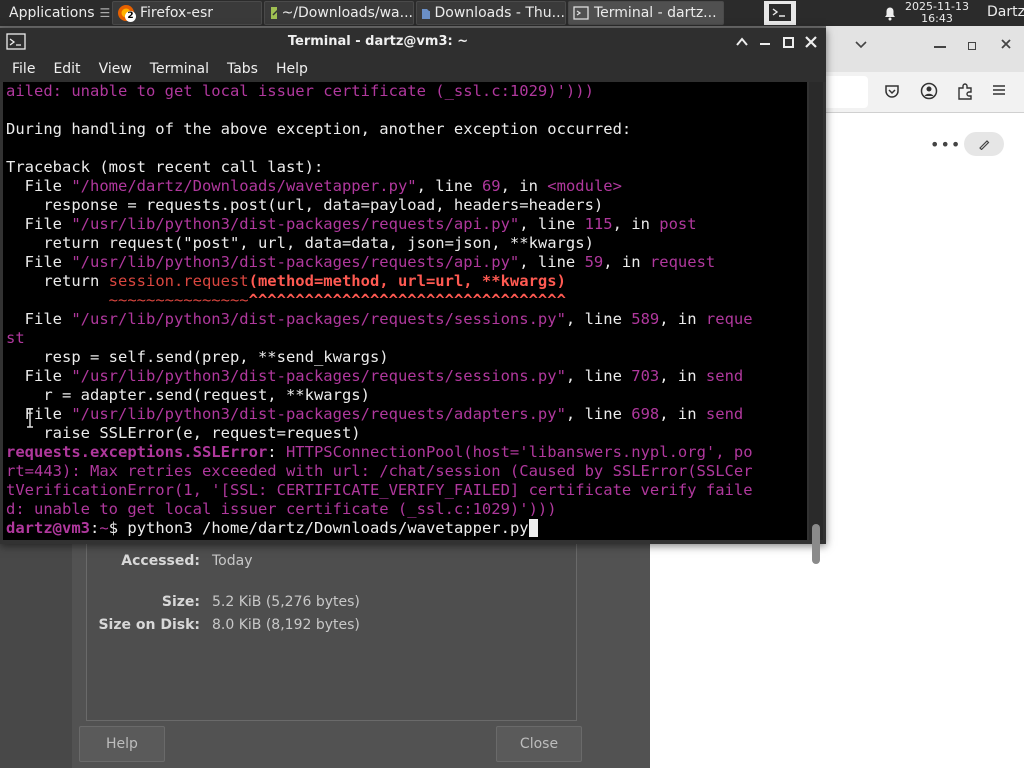 The height and width of the screenshot is (768, 1024). I want to click on text-cursor, so click(533, 528).